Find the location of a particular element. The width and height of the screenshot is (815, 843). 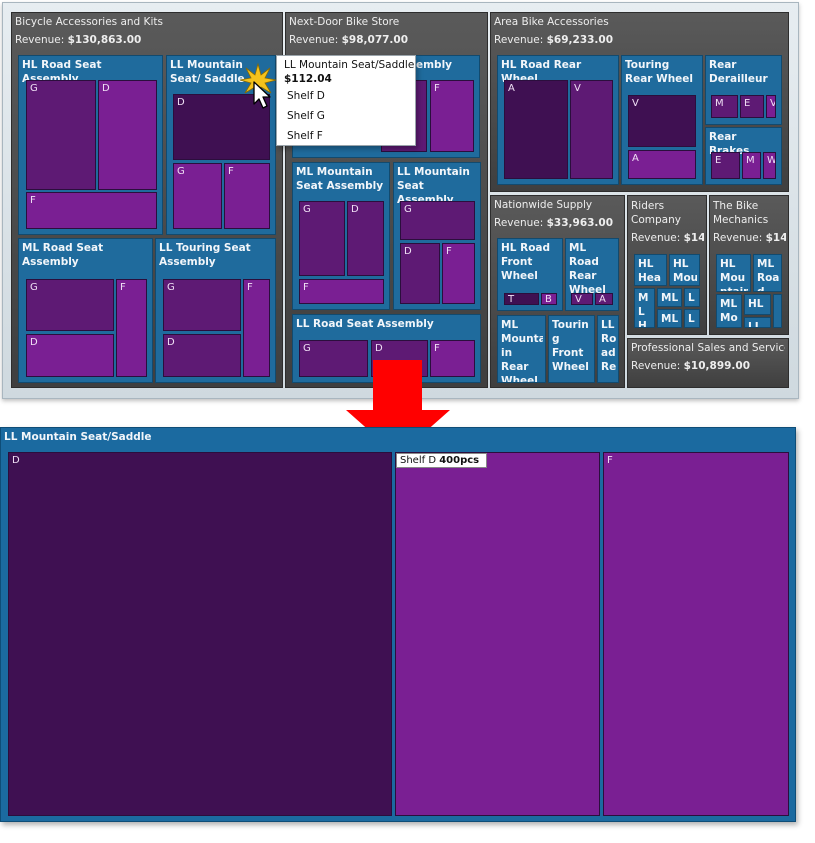

product-ll: LL is located at coordinates (757, 322).